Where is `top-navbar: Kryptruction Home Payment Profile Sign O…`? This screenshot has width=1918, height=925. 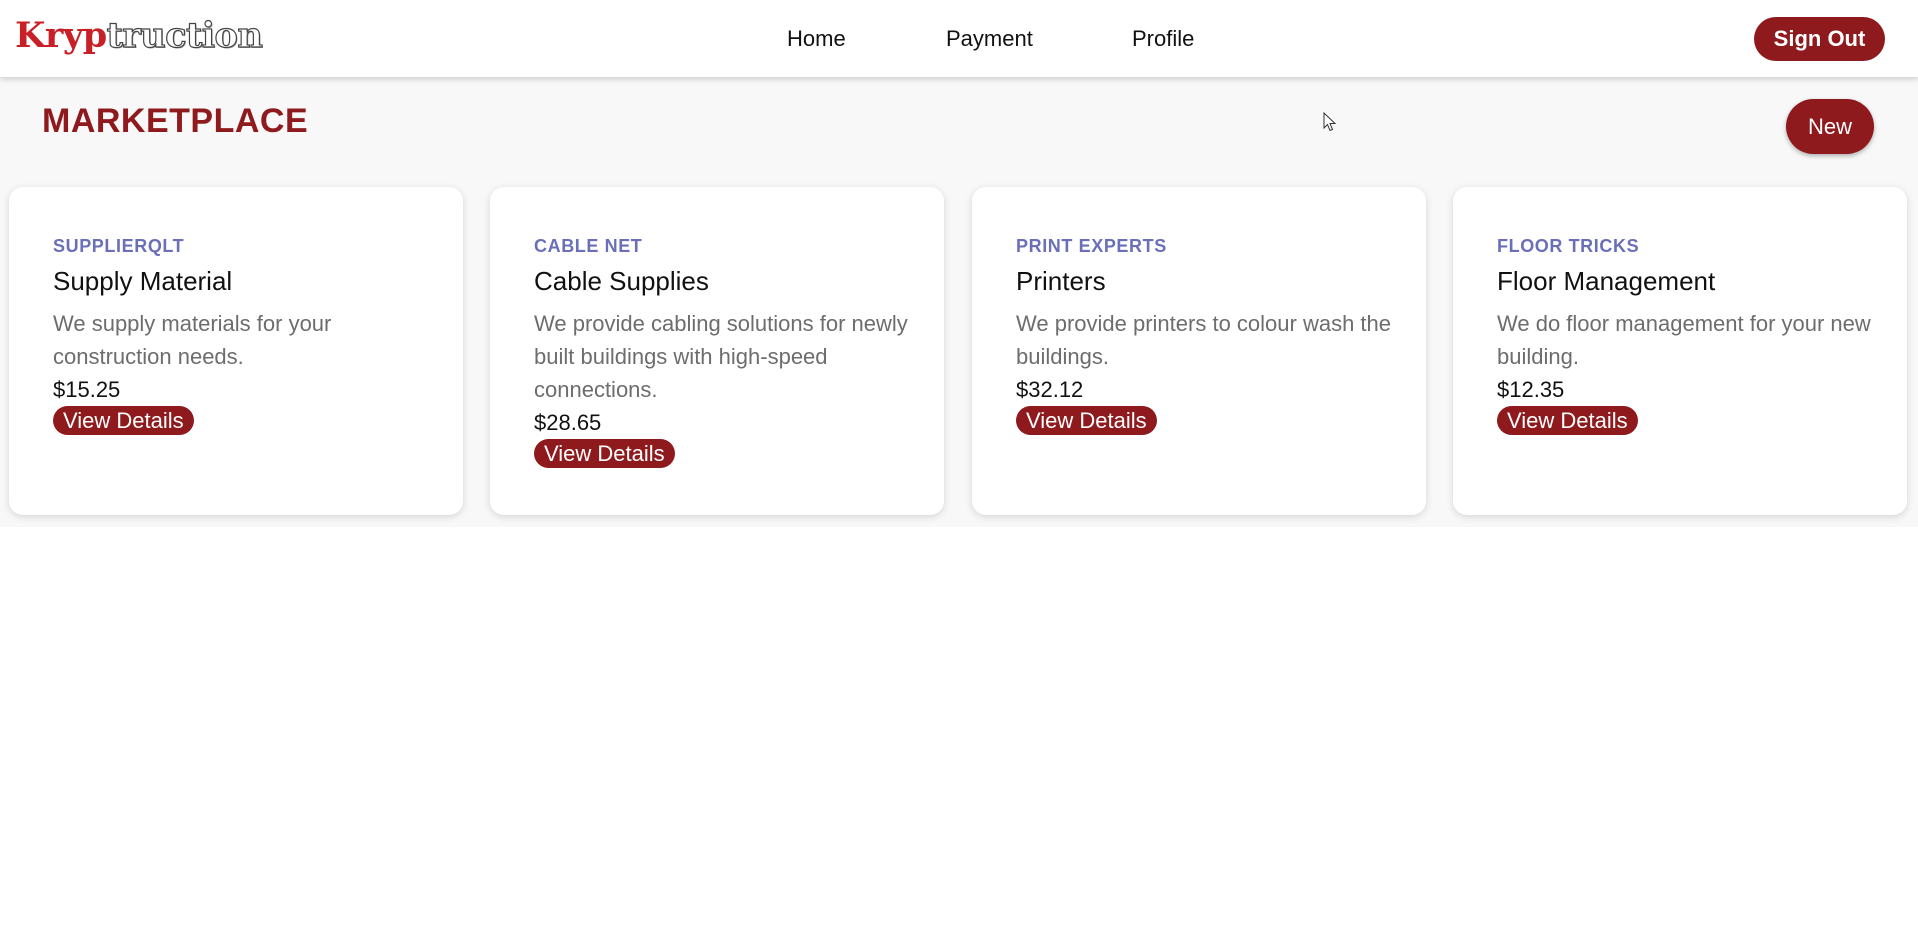 top-navbar: Kryptruction Home Payment Profile Sign O… is located at coordinates (959, 38).